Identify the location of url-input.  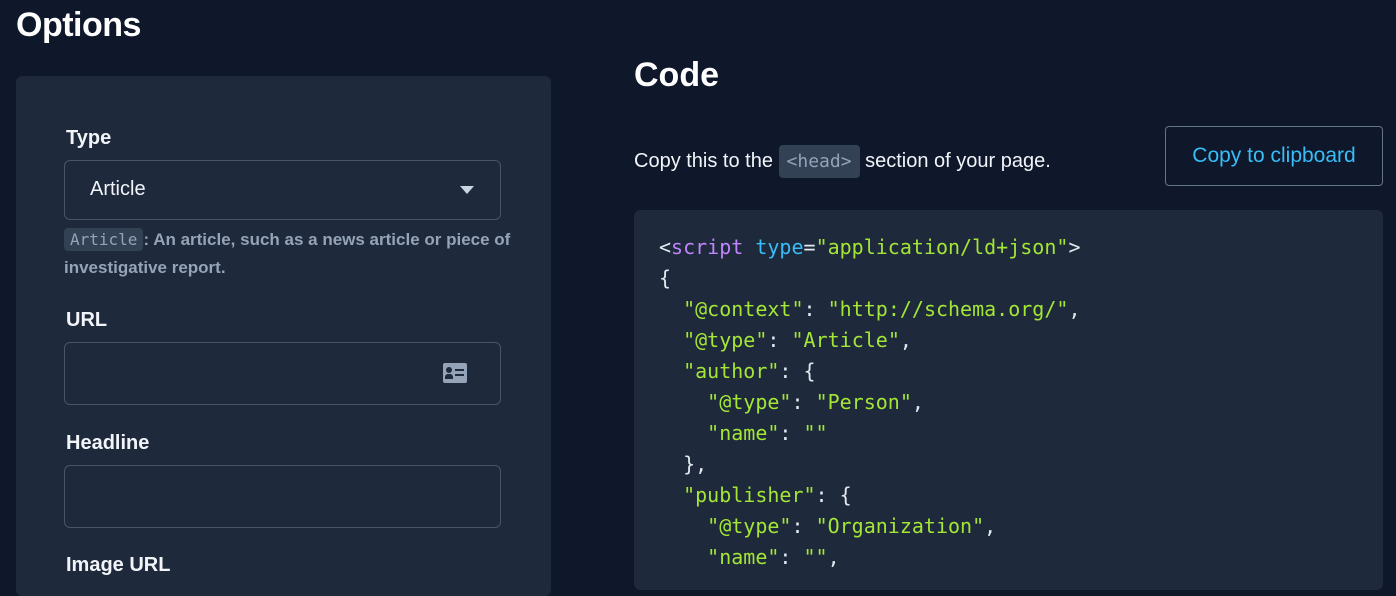
(282, 373).